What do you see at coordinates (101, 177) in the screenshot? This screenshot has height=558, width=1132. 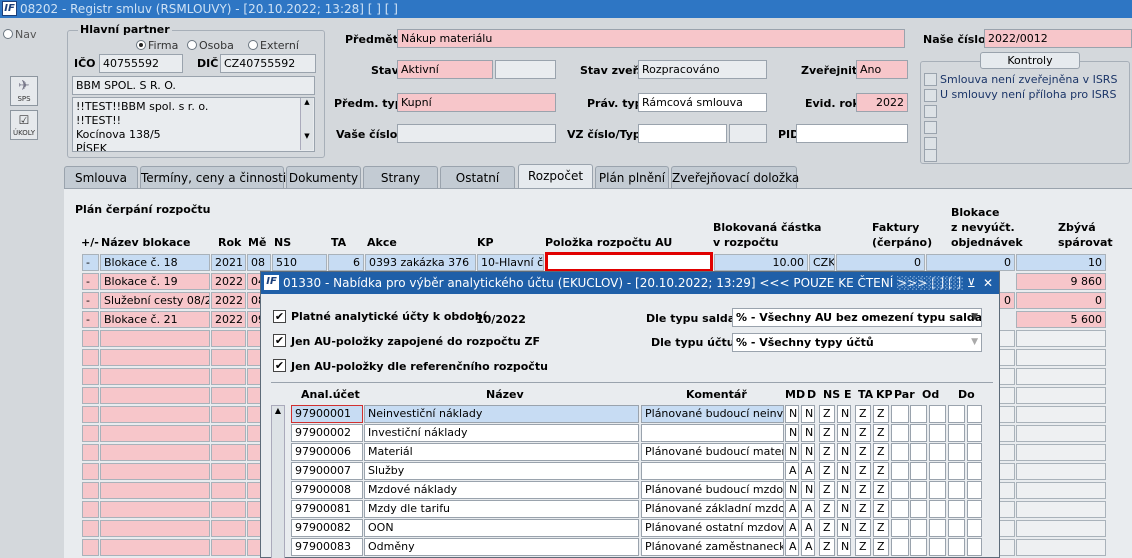 I see `tab-smlouva: Smlouva` at bounding box center [101, 177].